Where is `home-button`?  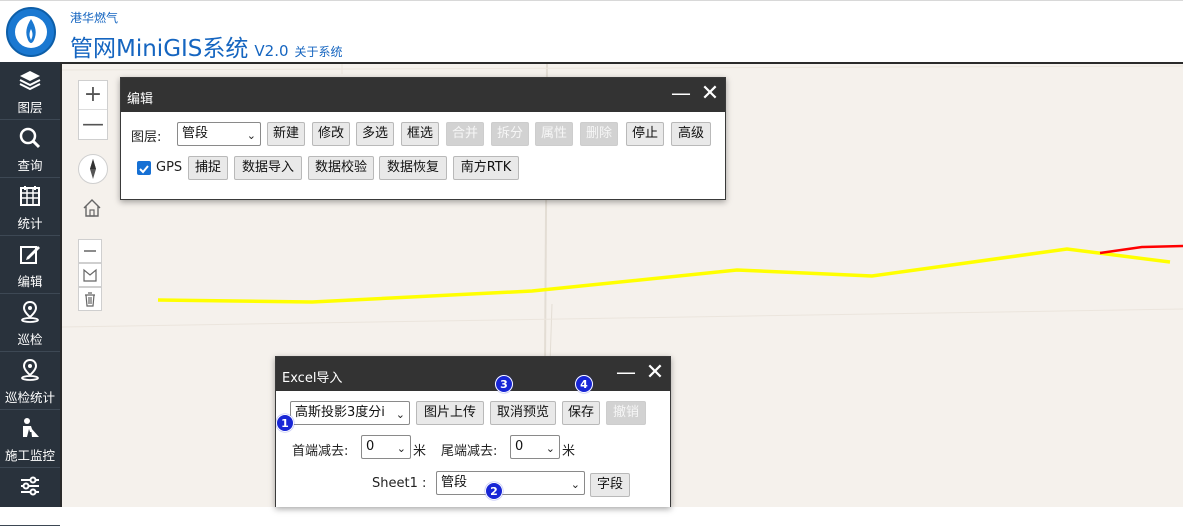
home-button is located at coordinates (92, 208).